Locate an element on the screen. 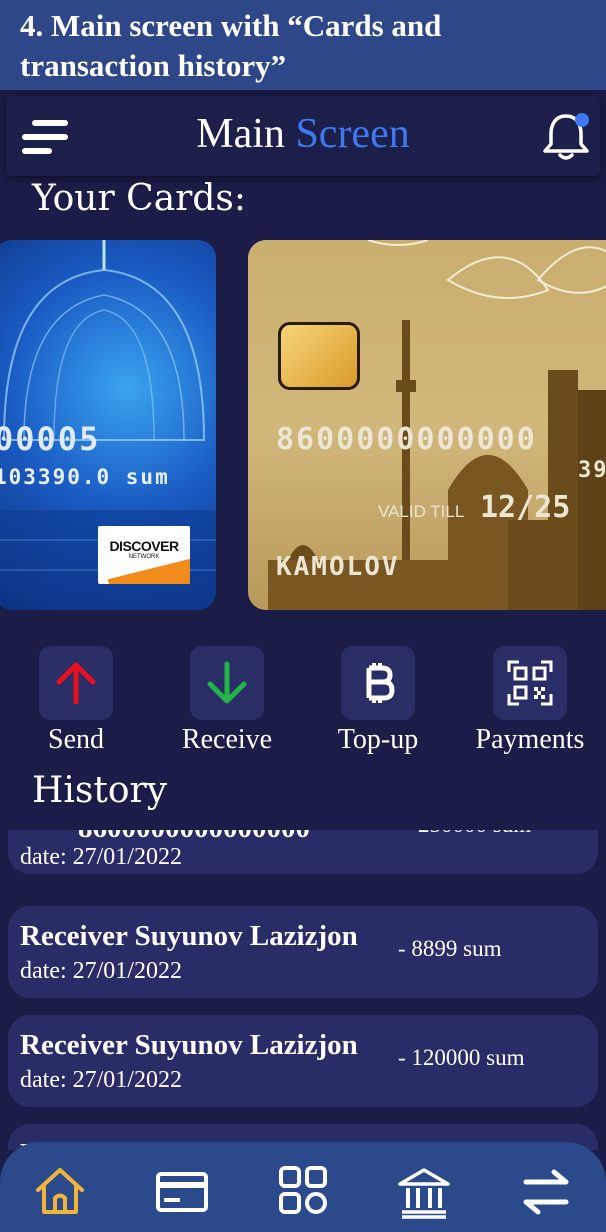 The width and height of the screenshot is (606, 1232). arrow-down-icon is located at coordinates (227, 682).